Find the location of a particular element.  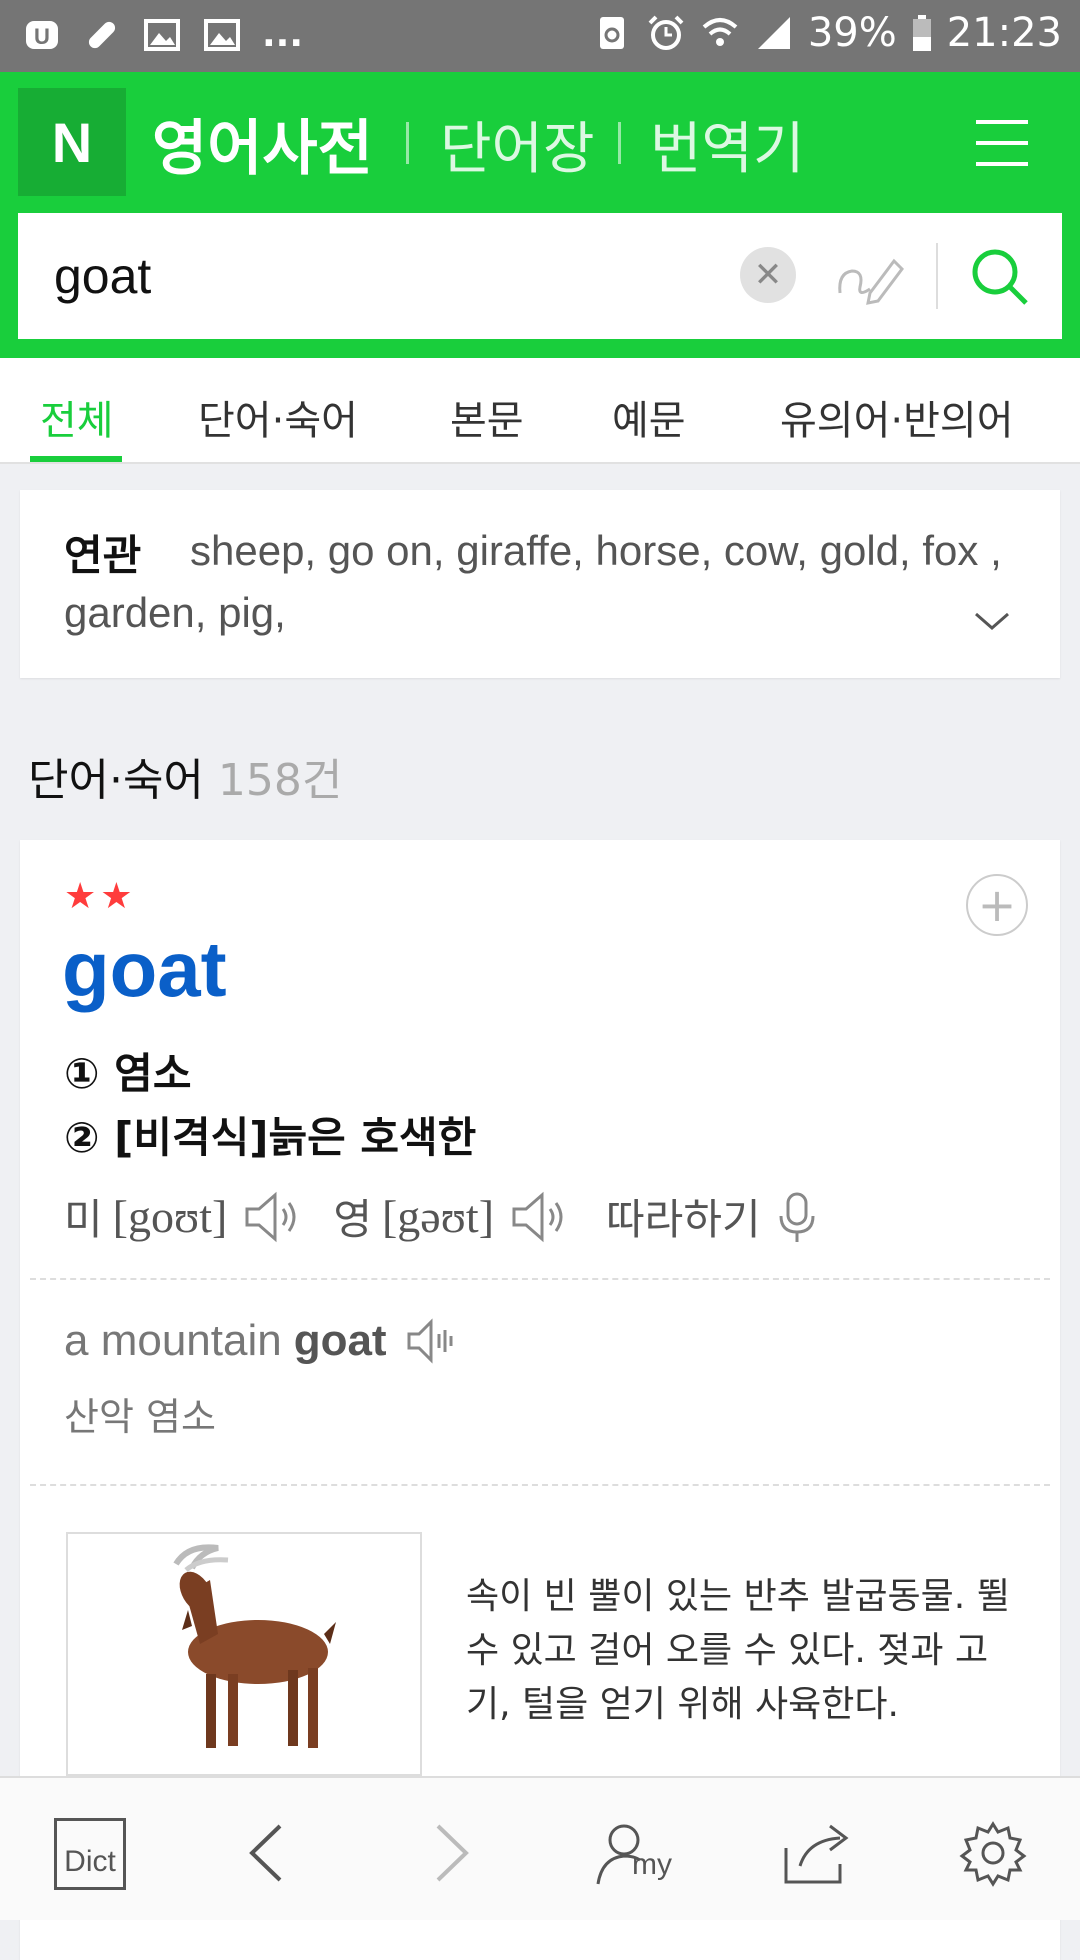

active-tab-indicator is located at coordinates (76, 459).